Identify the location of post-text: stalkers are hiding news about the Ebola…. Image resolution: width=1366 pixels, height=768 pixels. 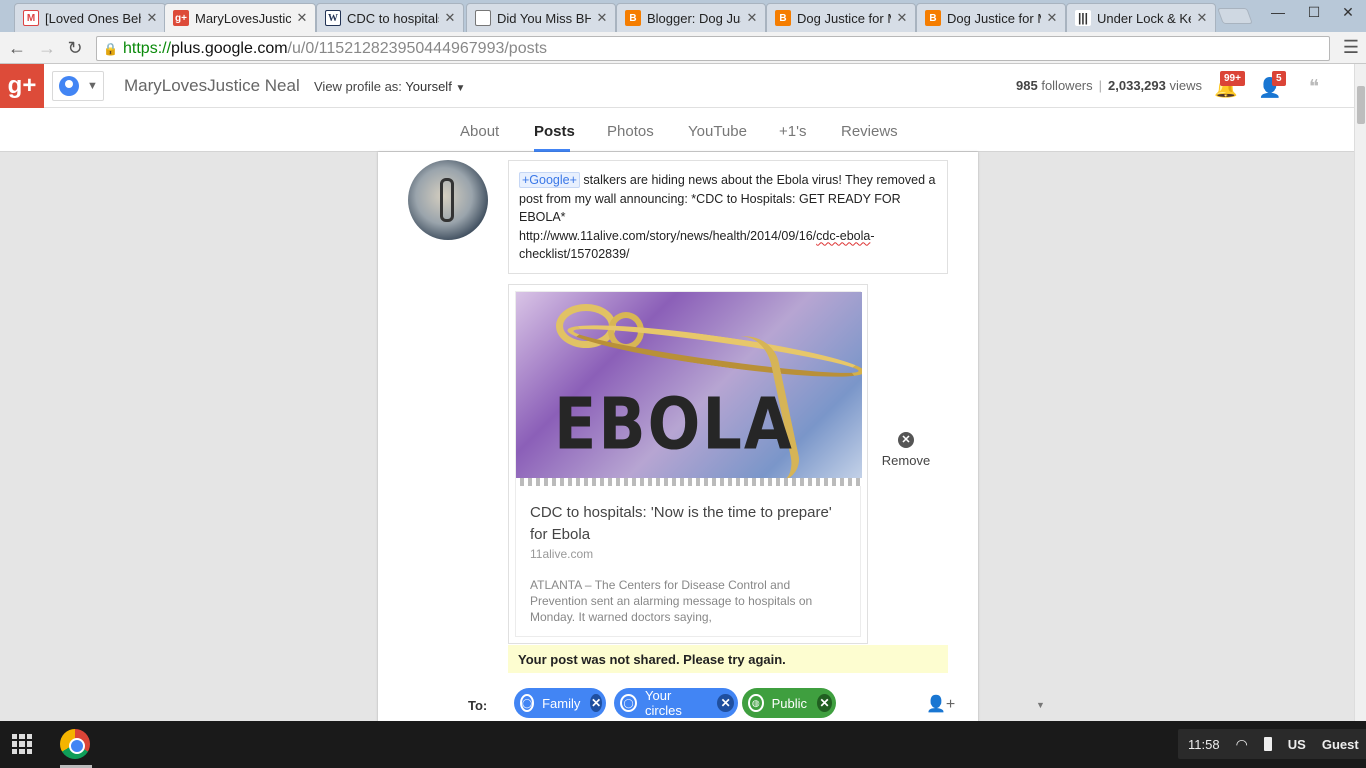
(727, 198).